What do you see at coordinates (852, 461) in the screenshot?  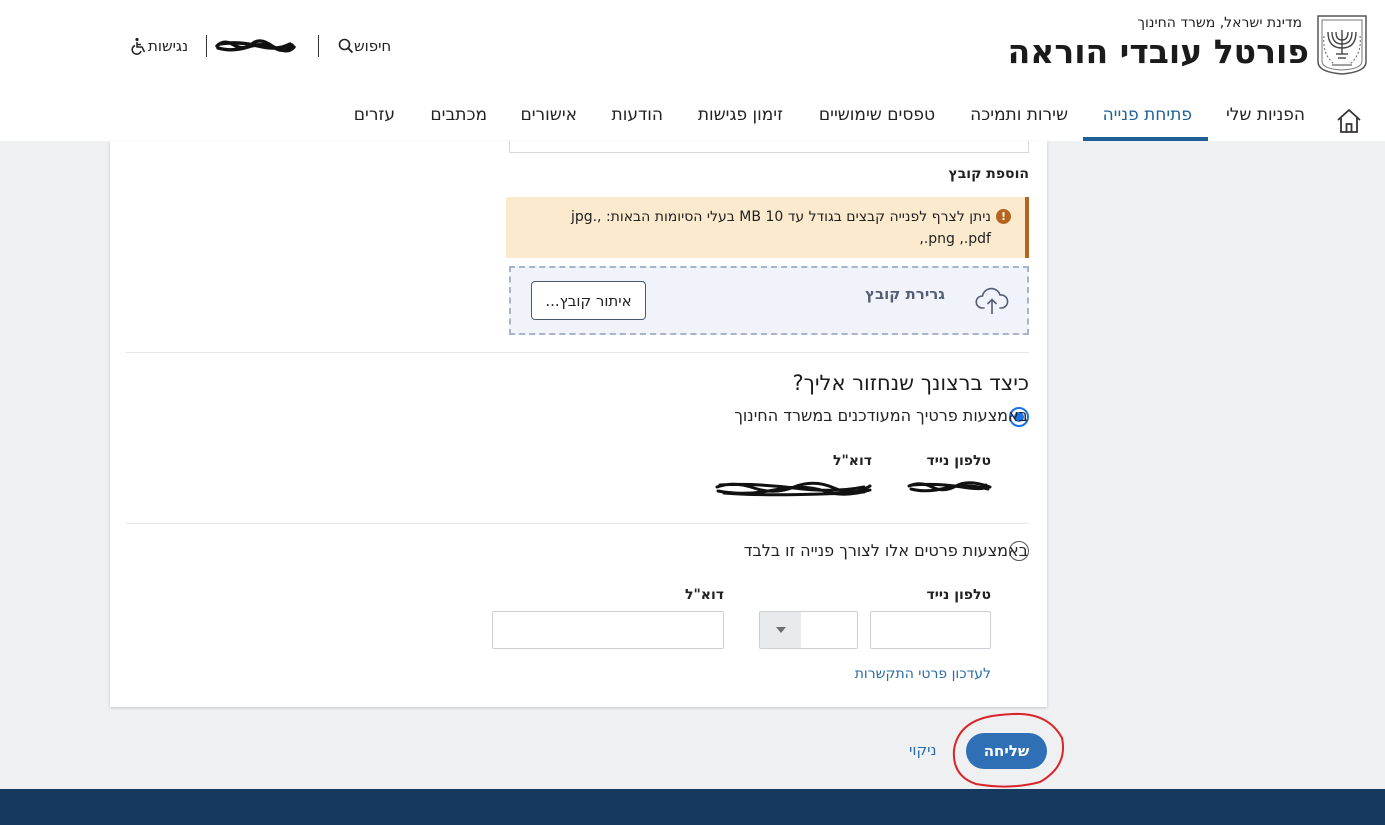 I see `existing-email-label: דוא"ל` at bounding box center [852, 461].